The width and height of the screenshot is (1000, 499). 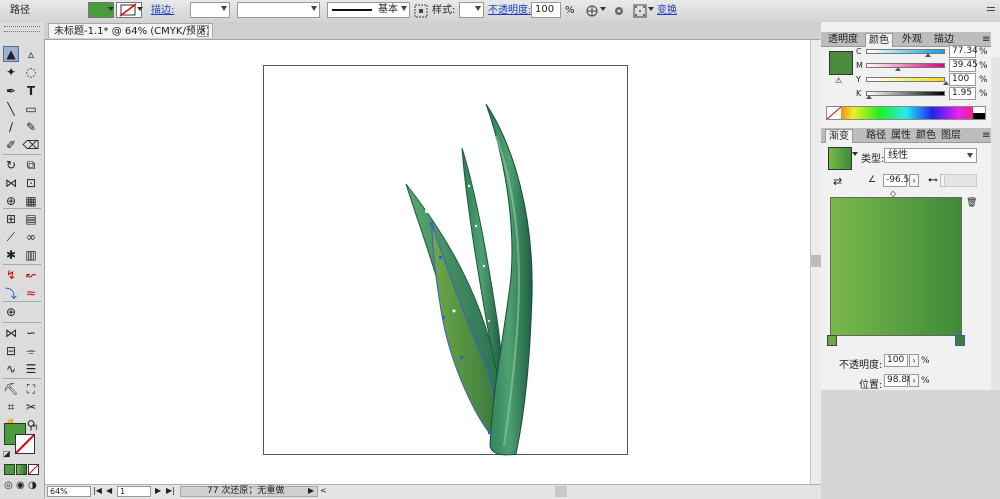 What do you see at coordinates (31, 145) in the screenshot?
I see `eraser-icon: ⌫` at bounding box center [31, 145].